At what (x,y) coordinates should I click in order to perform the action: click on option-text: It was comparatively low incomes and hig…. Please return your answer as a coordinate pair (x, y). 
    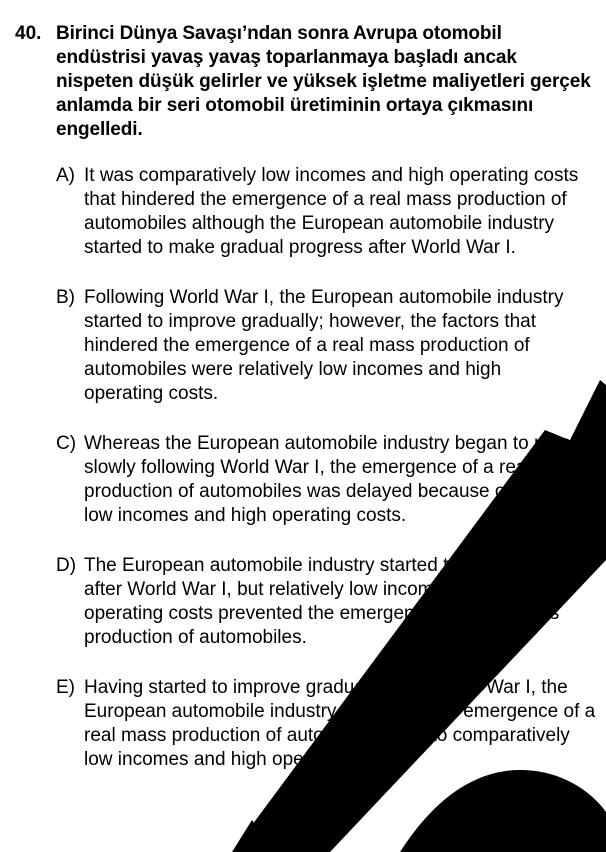
    Looking at the image, I should click on (331, 211).